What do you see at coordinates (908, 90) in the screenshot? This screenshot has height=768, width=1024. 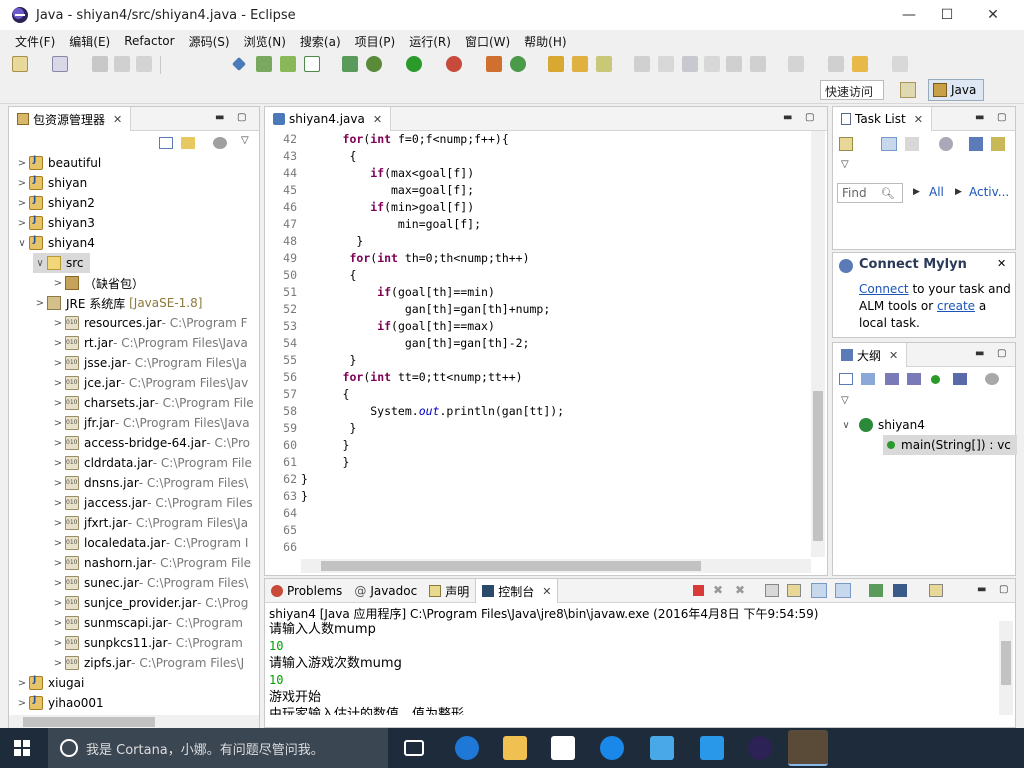 I see `open-perspective-icon` at bounding box center [908, 90].